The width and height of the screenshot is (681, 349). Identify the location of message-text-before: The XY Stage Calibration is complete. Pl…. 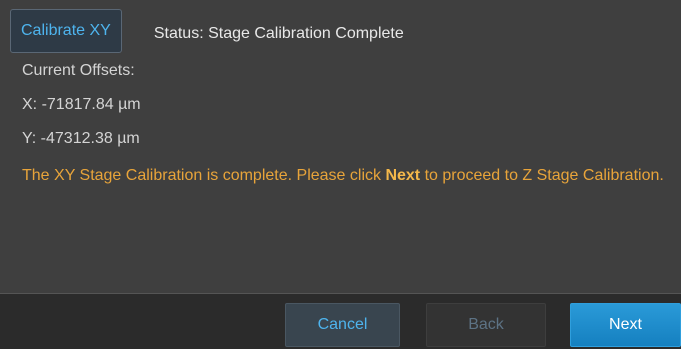
(204, 175).